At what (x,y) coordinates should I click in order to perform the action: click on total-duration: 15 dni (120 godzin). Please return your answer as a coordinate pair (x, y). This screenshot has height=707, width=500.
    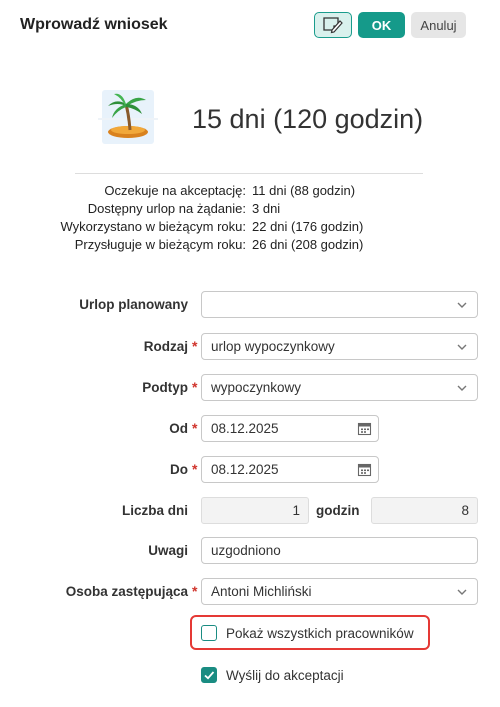
    Looking at the image, I should click on (308, 119).